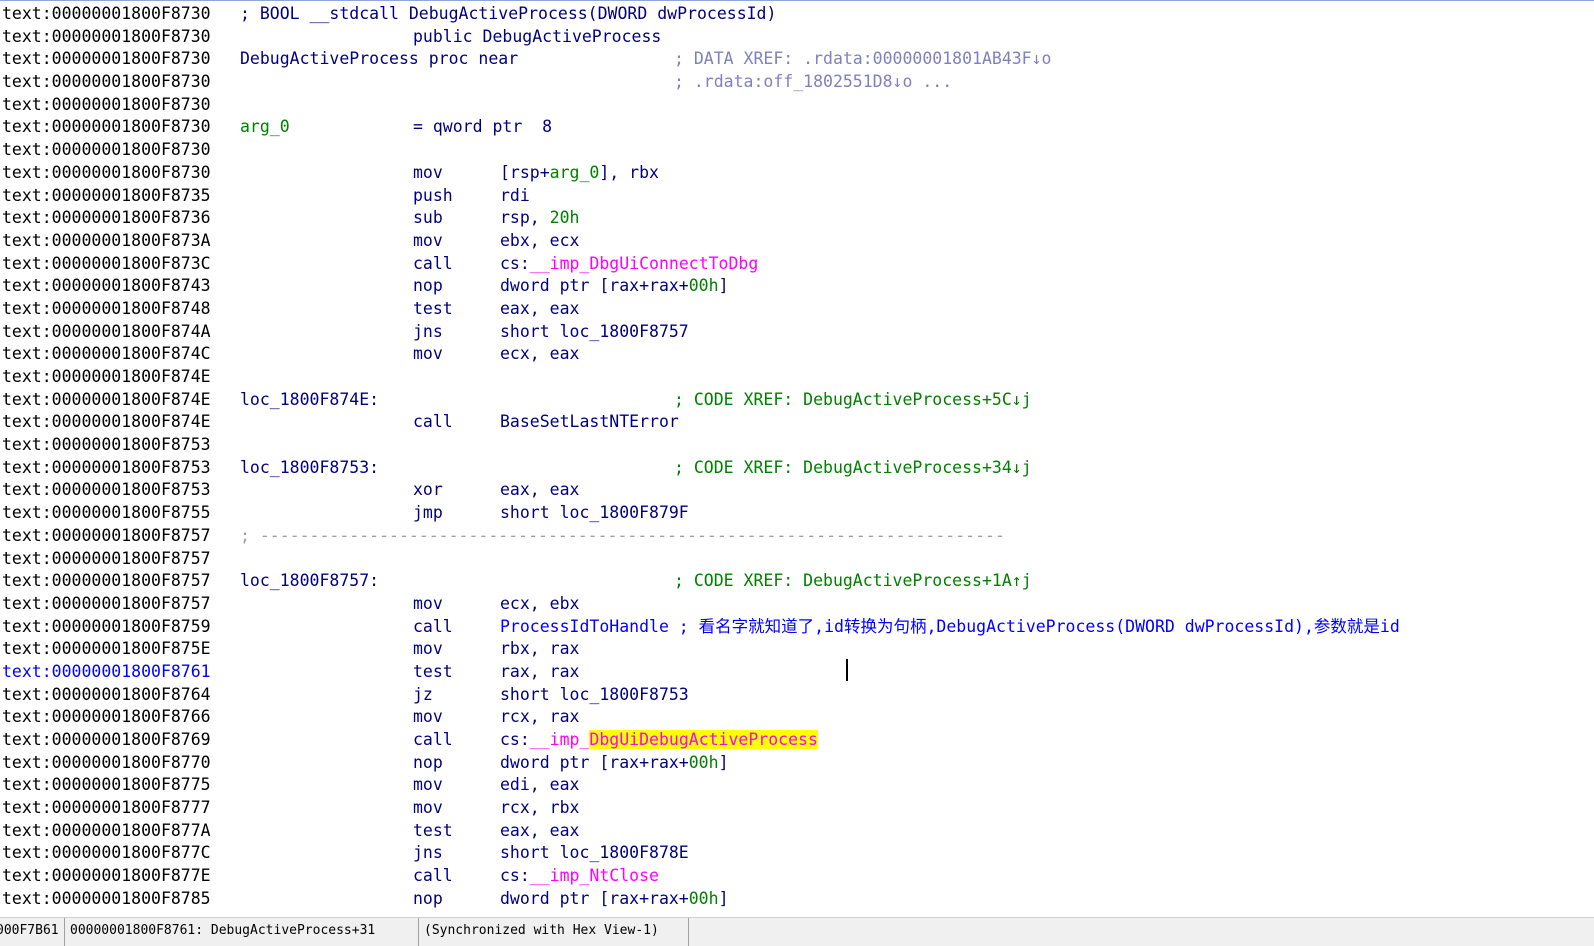  What do you see at coordinates (106, 354) in the screenshot?
I see `line-address: text:00000001800F874C` at bounding box center [106, 354].